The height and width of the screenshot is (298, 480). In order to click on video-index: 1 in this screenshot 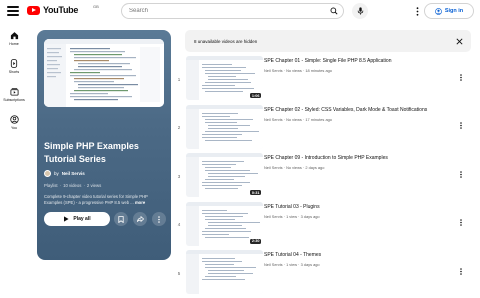, I will do `click(179, 79)`.